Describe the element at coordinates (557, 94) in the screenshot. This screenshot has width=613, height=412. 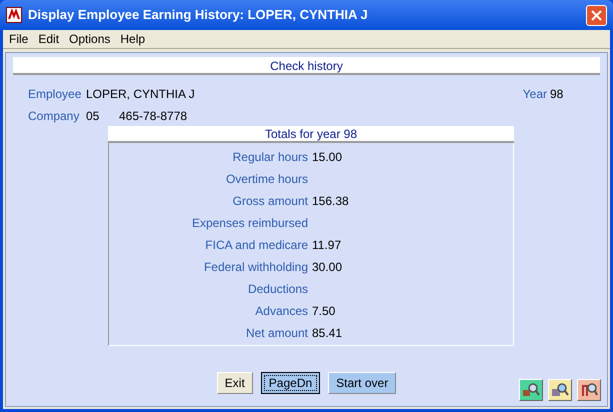
I see `year-value: 98` at that location.